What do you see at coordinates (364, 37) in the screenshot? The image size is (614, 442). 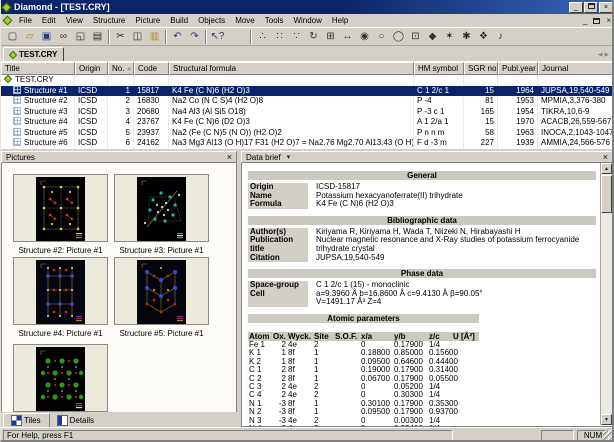 I see `atom-design-icon: ◉` at bounding box center [364, 37].